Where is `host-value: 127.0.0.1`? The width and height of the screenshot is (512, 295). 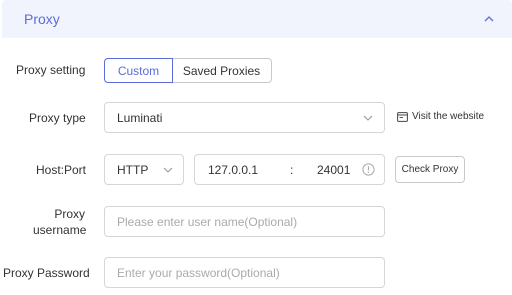 host-value: 127.0.0.1 is located at coordinates (233, 169).